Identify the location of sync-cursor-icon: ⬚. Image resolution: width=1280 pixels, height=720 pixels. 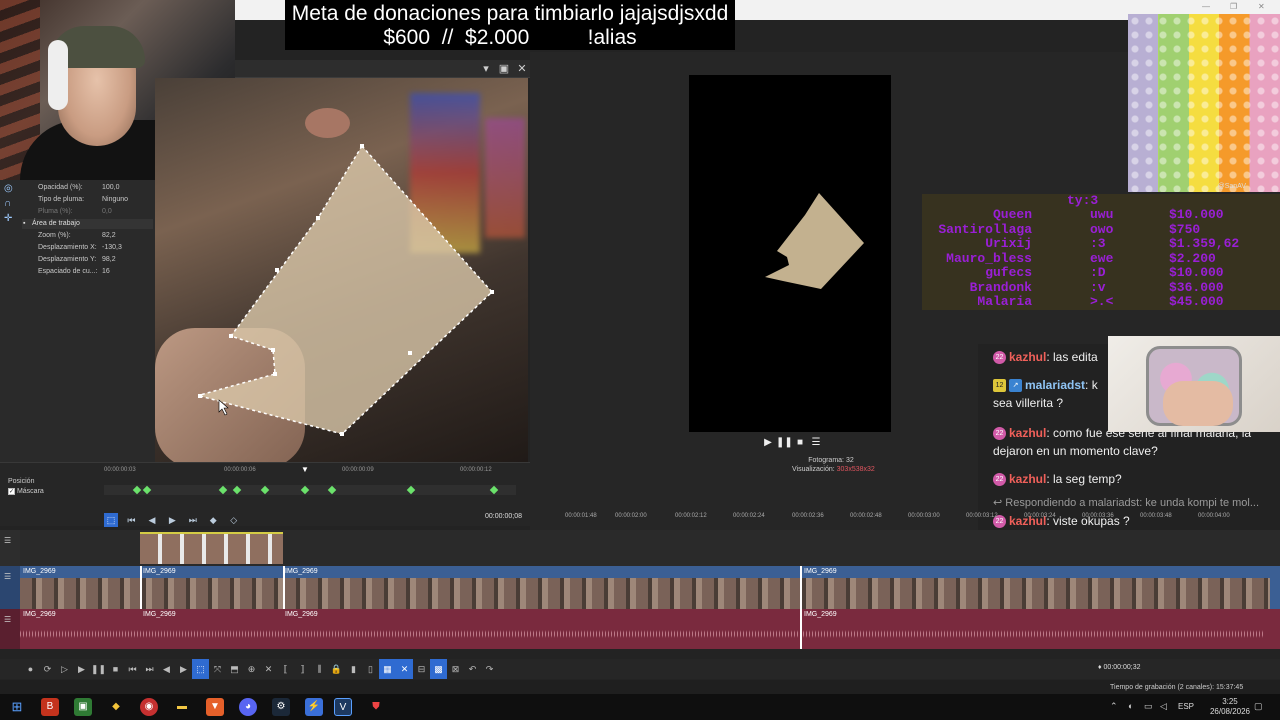
(111, 520).